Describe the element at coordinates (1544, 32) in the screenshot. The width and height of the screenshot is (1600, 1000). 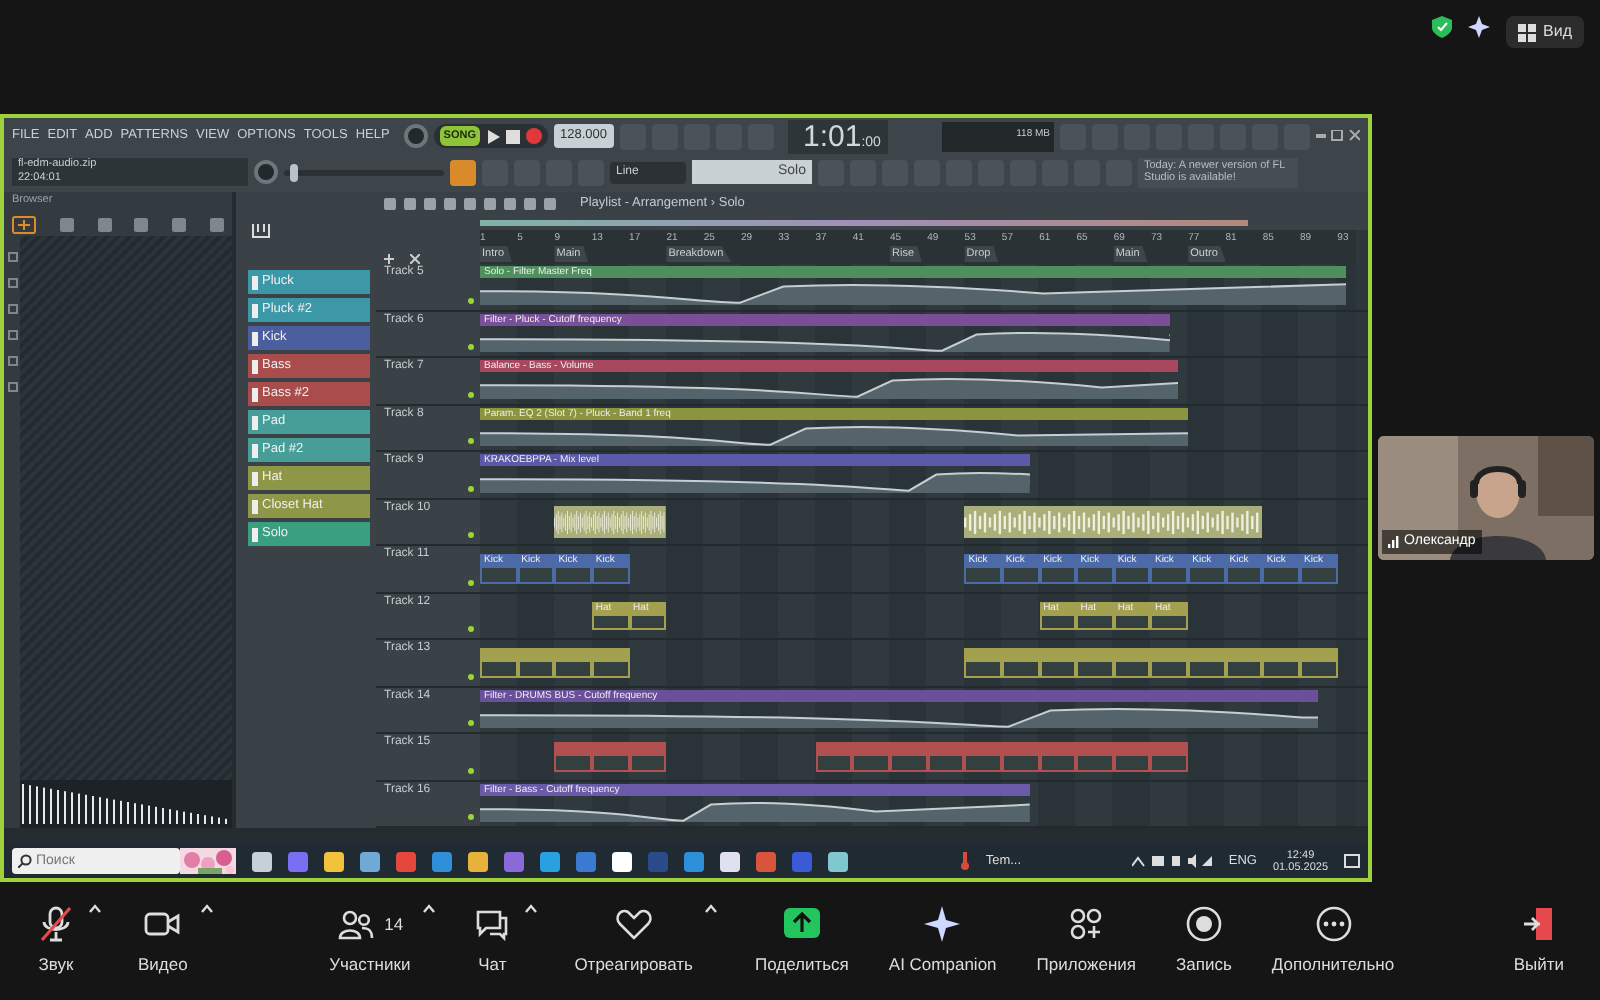
I see `view-button: Вид` at that location.